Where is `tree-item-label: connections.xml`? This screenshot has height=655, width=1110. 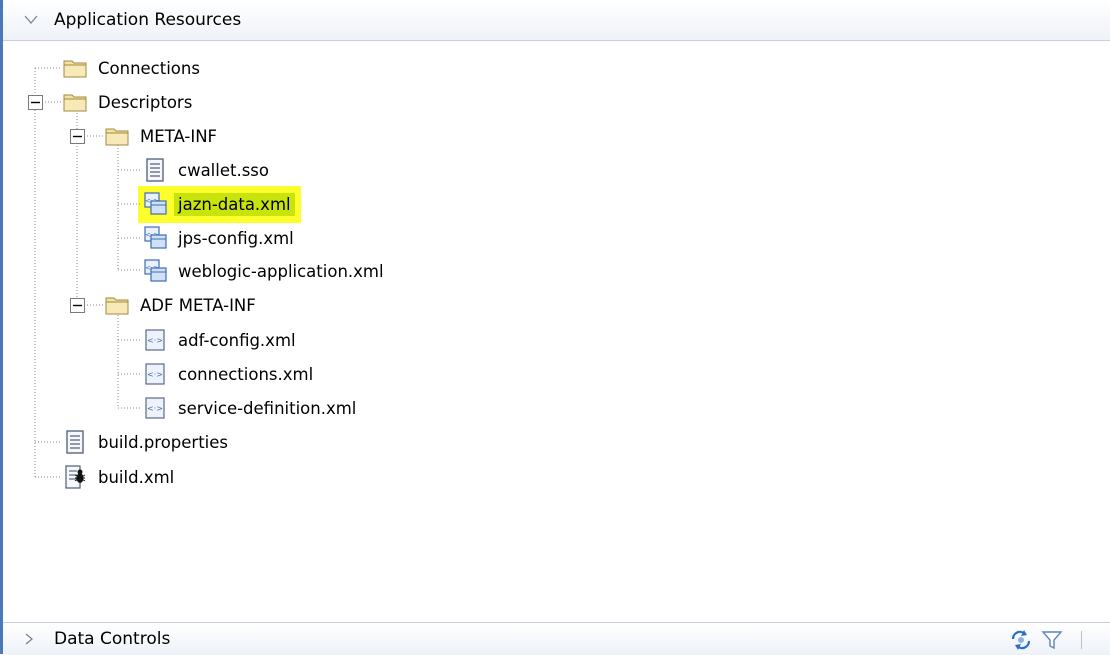
tree-item-label: connections.xml is located at coordinates (246, 374).